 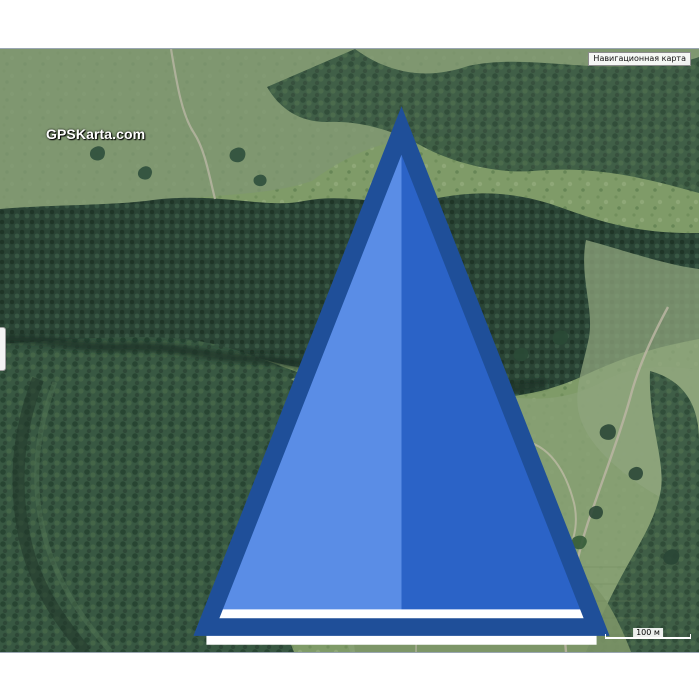 I want to click on map-type-button: Навигационная карта, so click(x=639, y=59).